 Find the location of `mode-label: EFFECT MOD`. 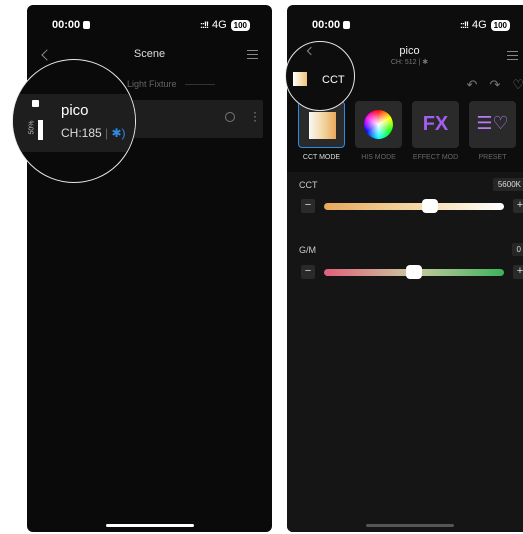

mode-label: EFFECT MOD is located at coordinates (435, 157).